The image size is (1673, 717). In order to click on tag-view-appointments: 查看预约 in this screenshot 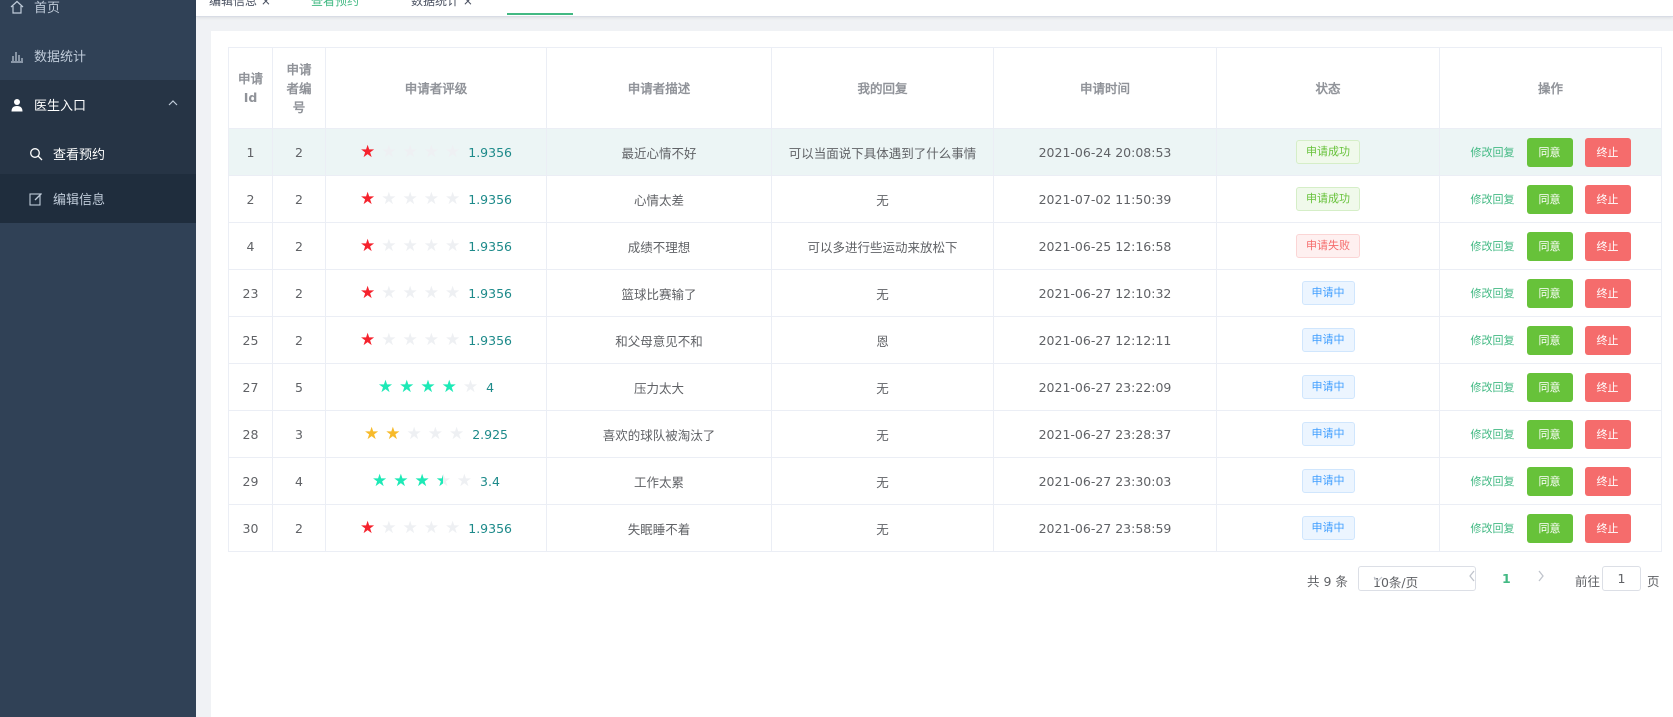, I will do `click(335, 4)`.